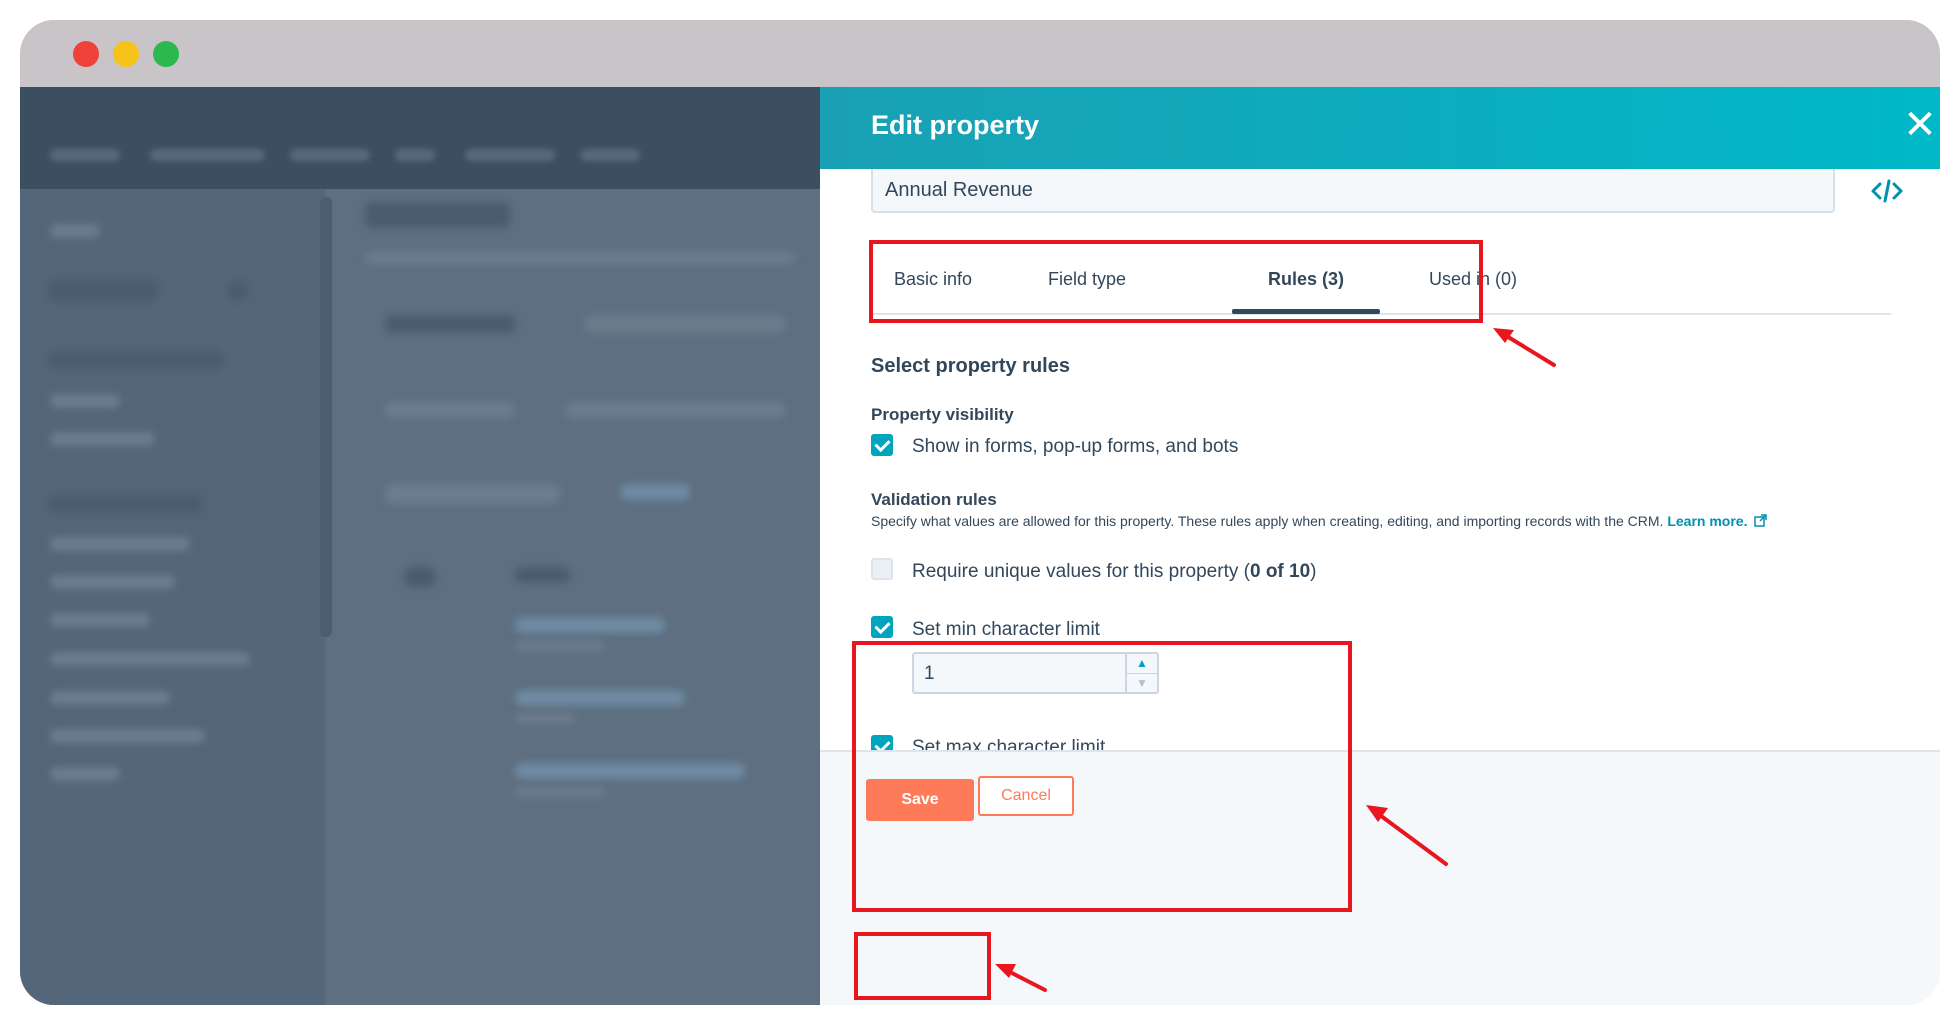 This screenshot has width=1960, height=1019. I want to click on close-icon: ✕, so click(1920, 125).